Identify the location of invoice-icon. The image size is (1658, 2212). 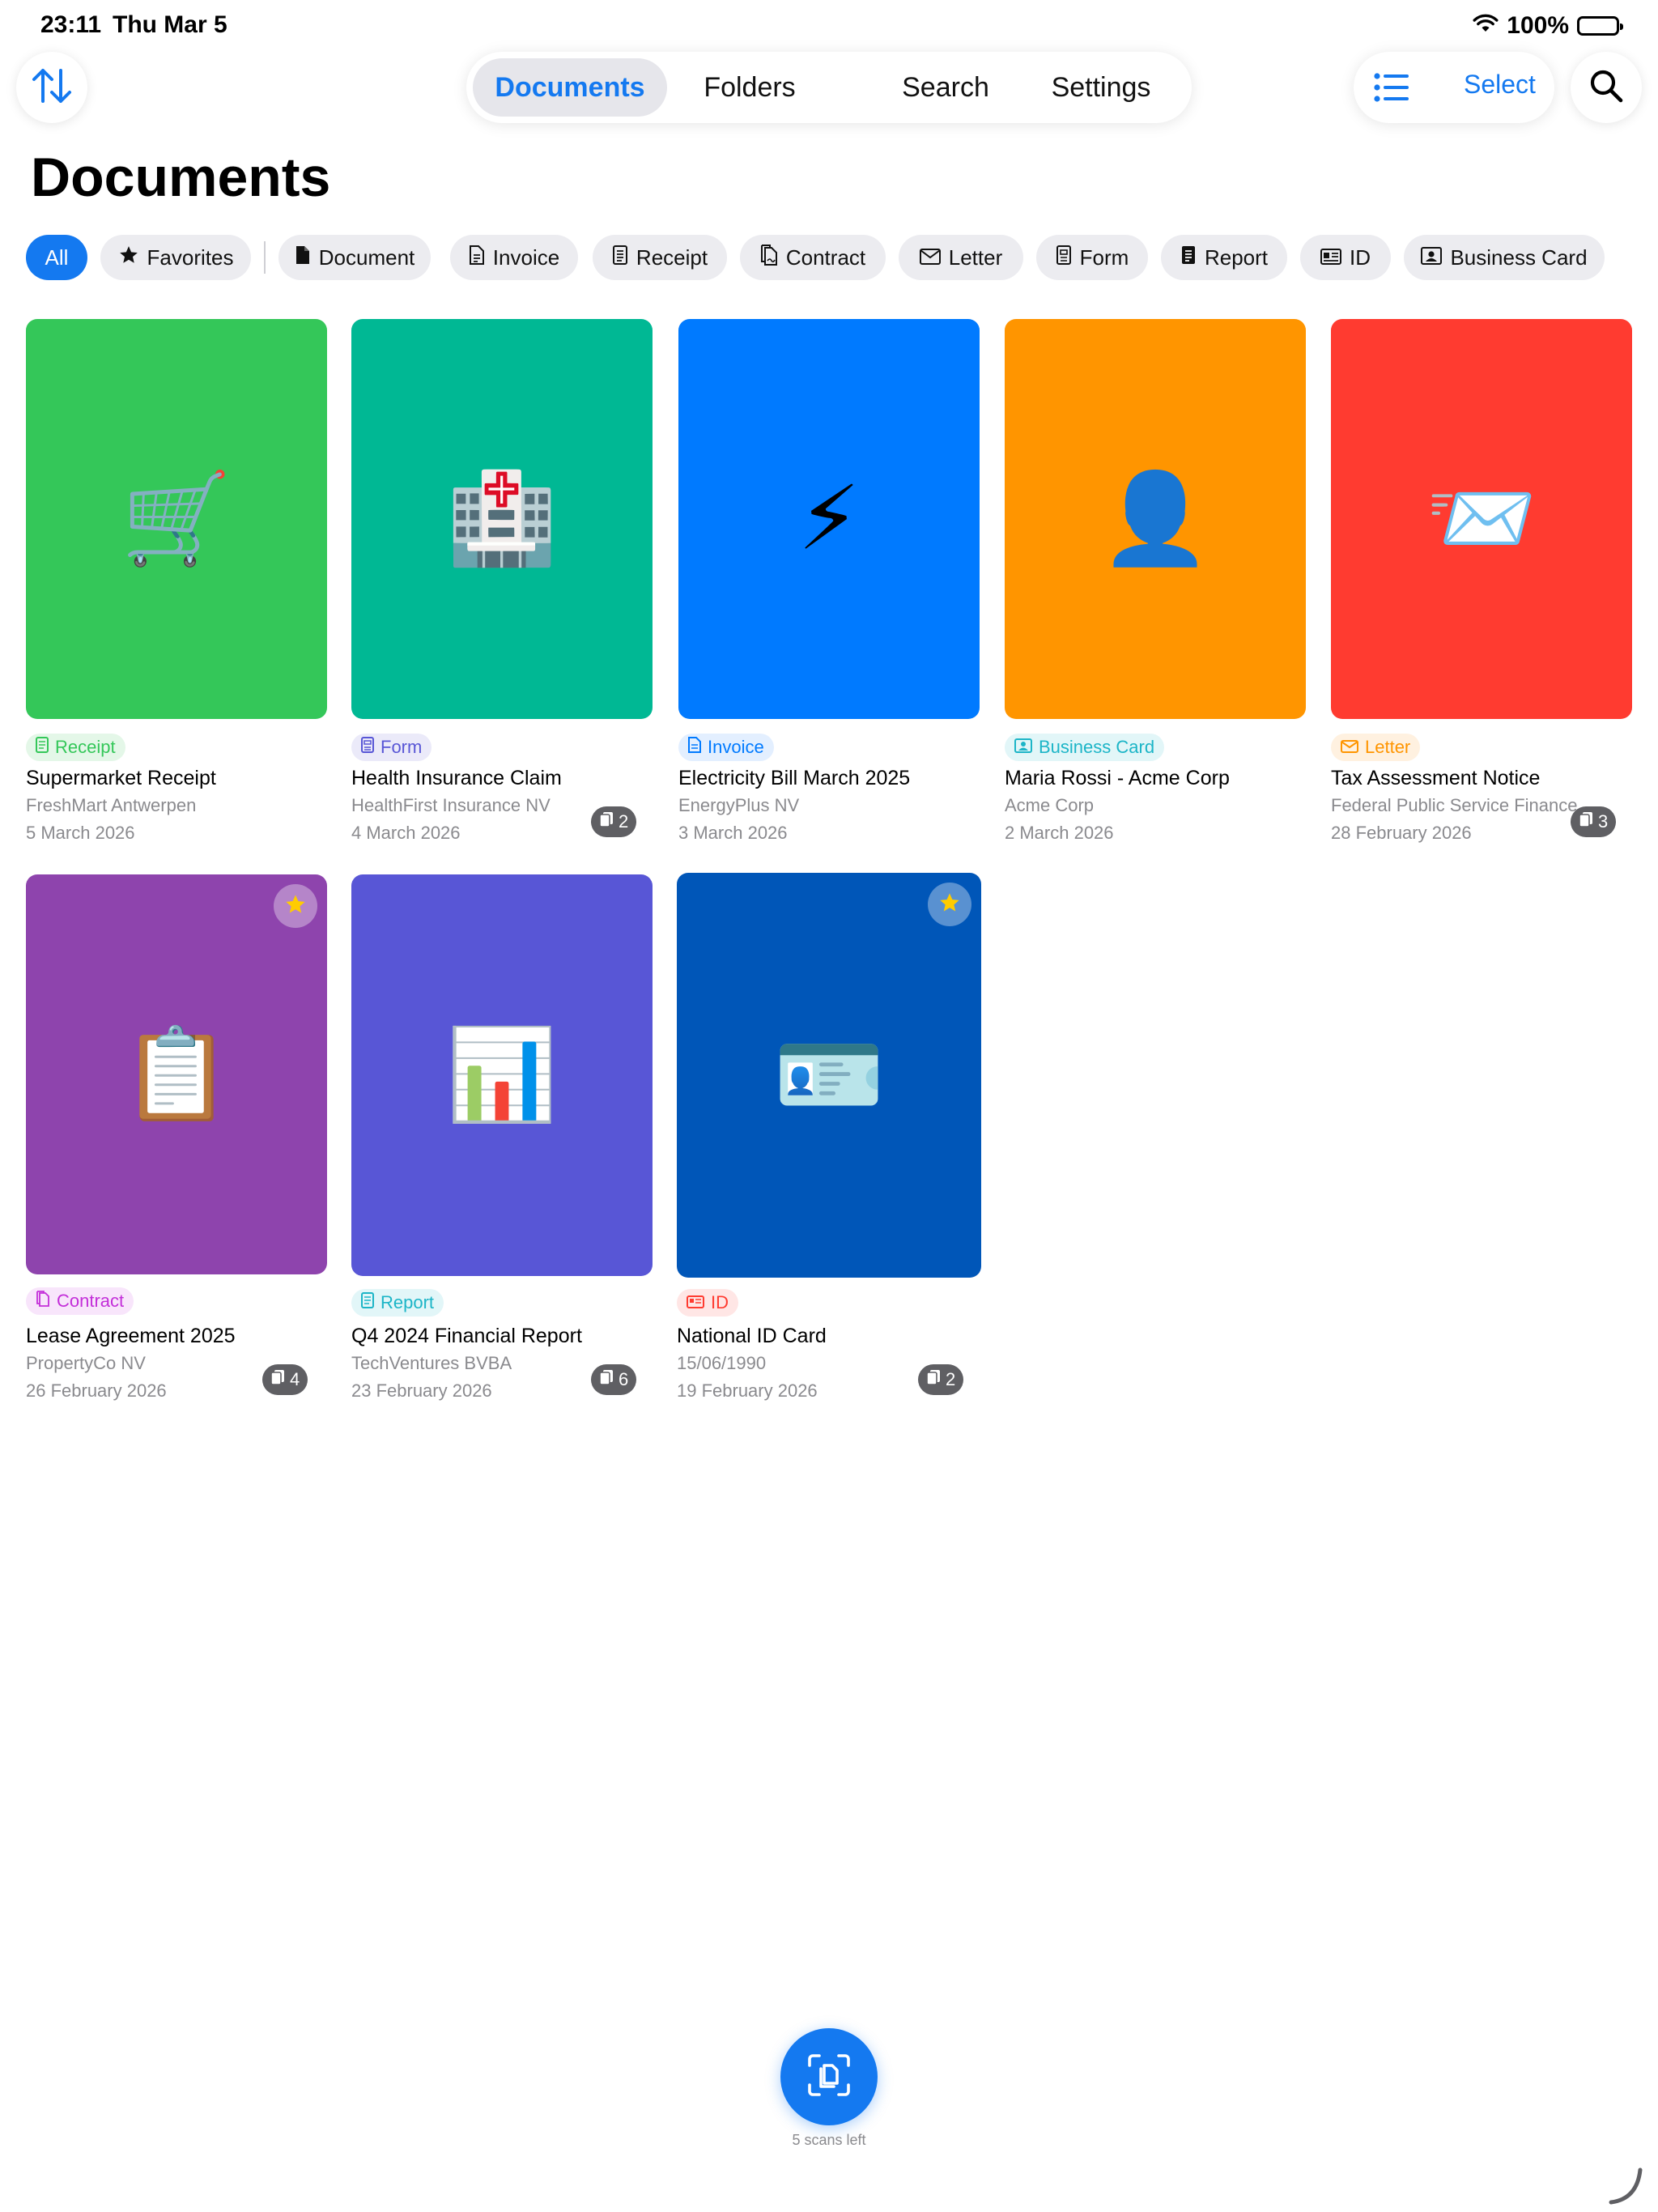
(477, 257).